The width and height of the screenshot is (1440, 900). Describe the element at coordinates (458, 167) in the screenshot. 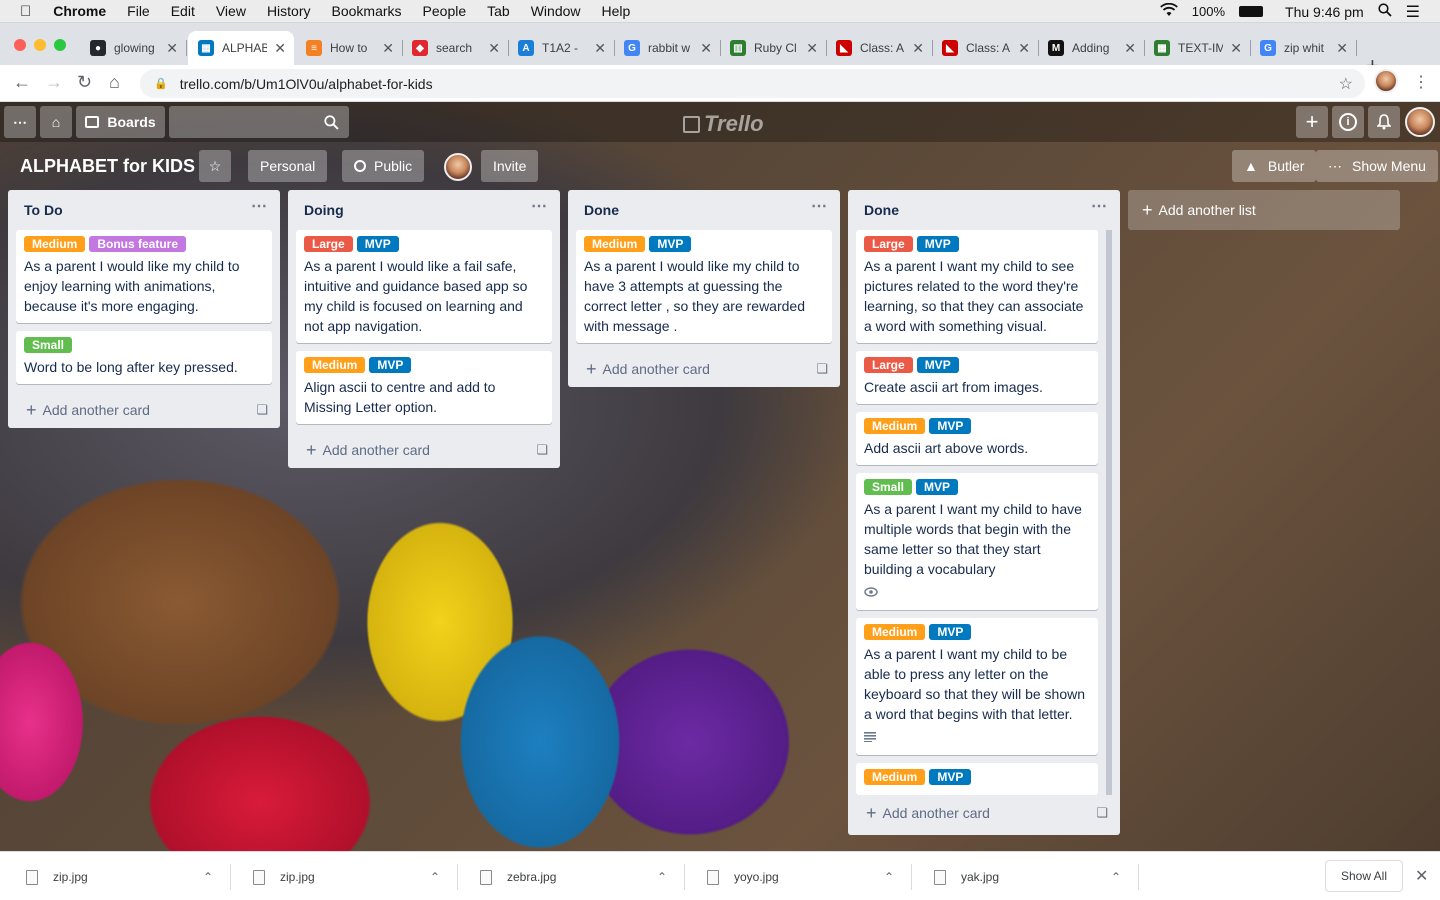

I see `board-member-avatar` at that location.